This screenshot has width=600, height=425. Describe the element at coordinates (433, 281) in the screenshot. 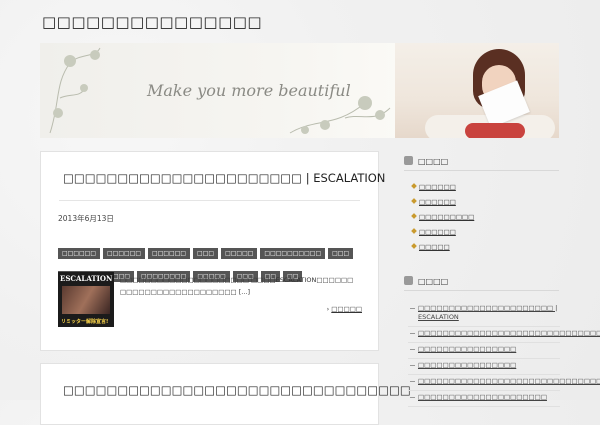

I see `recent-heading-text: □□□□` at that location.